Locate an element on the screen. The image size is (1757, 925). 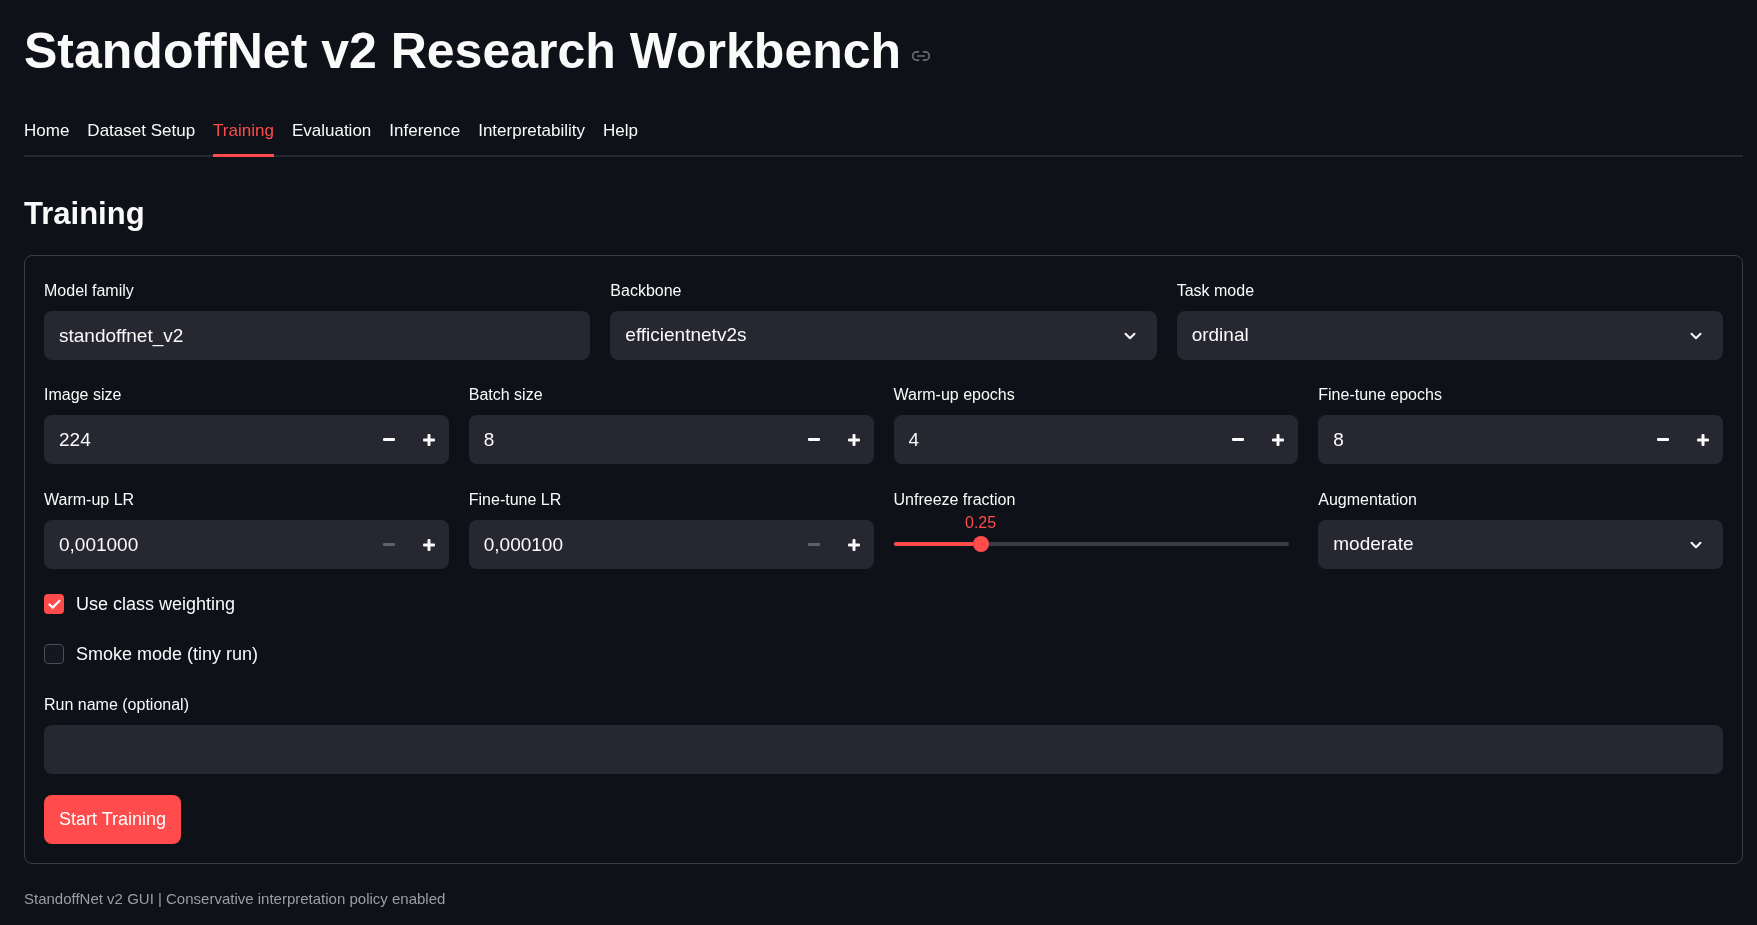
field-label: Warm-up LR is located at coordinates (89, 500).